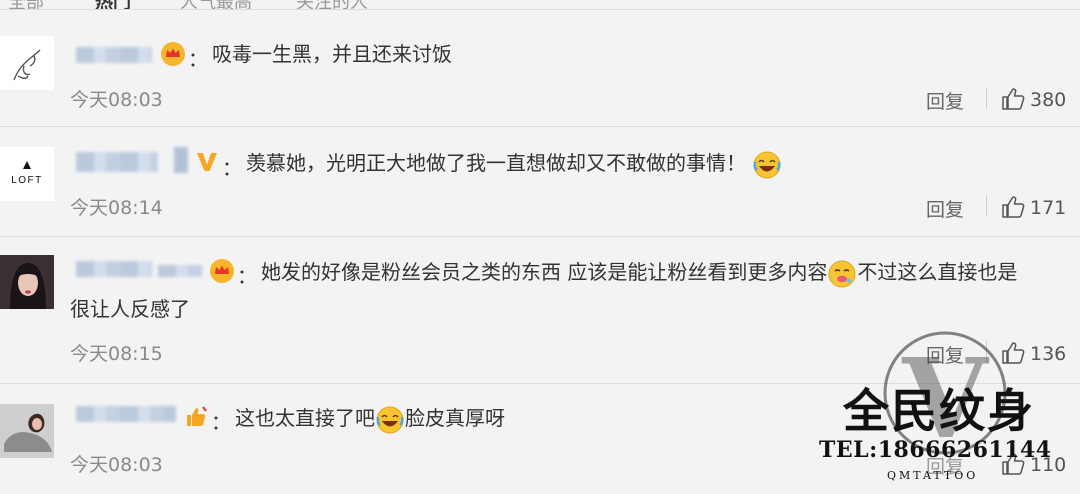 The image size is (1080, 494). Describe the element at coordinates (197, 416) in the screenshot. I see `thumb-badge-icon` at that location.